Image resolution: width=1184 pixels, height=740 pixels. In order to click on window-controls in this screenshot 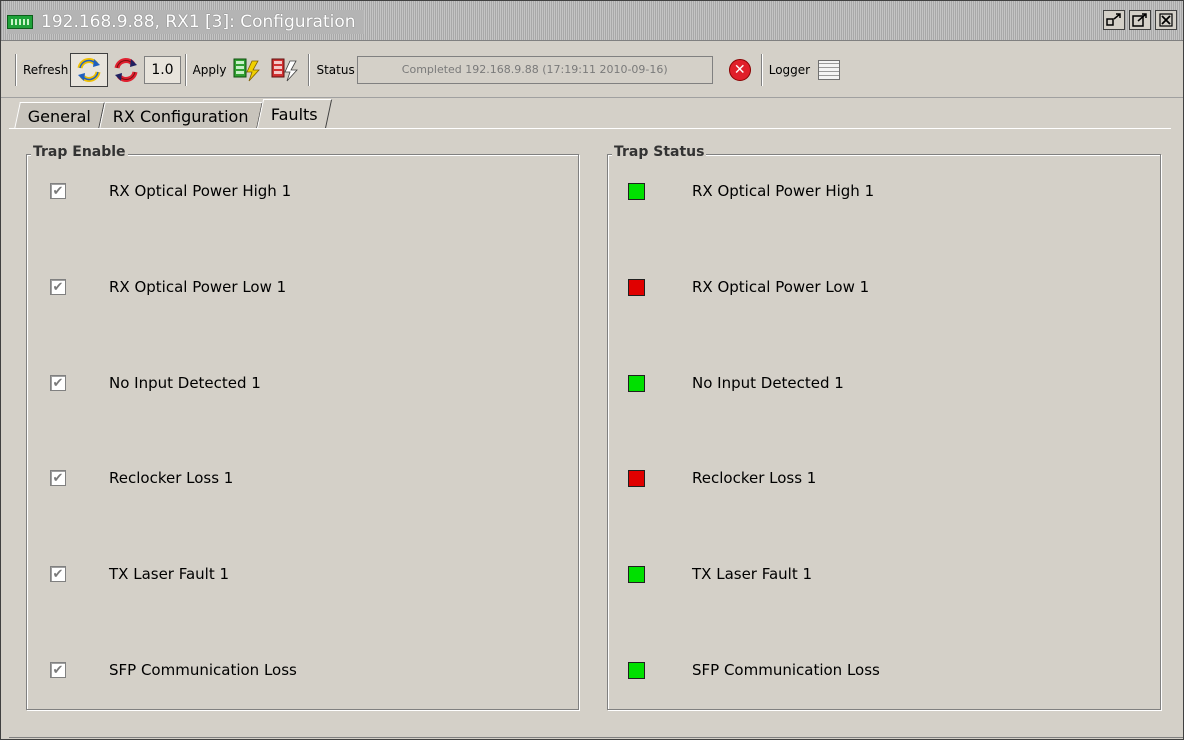, I will do `click(1140, 20)`.